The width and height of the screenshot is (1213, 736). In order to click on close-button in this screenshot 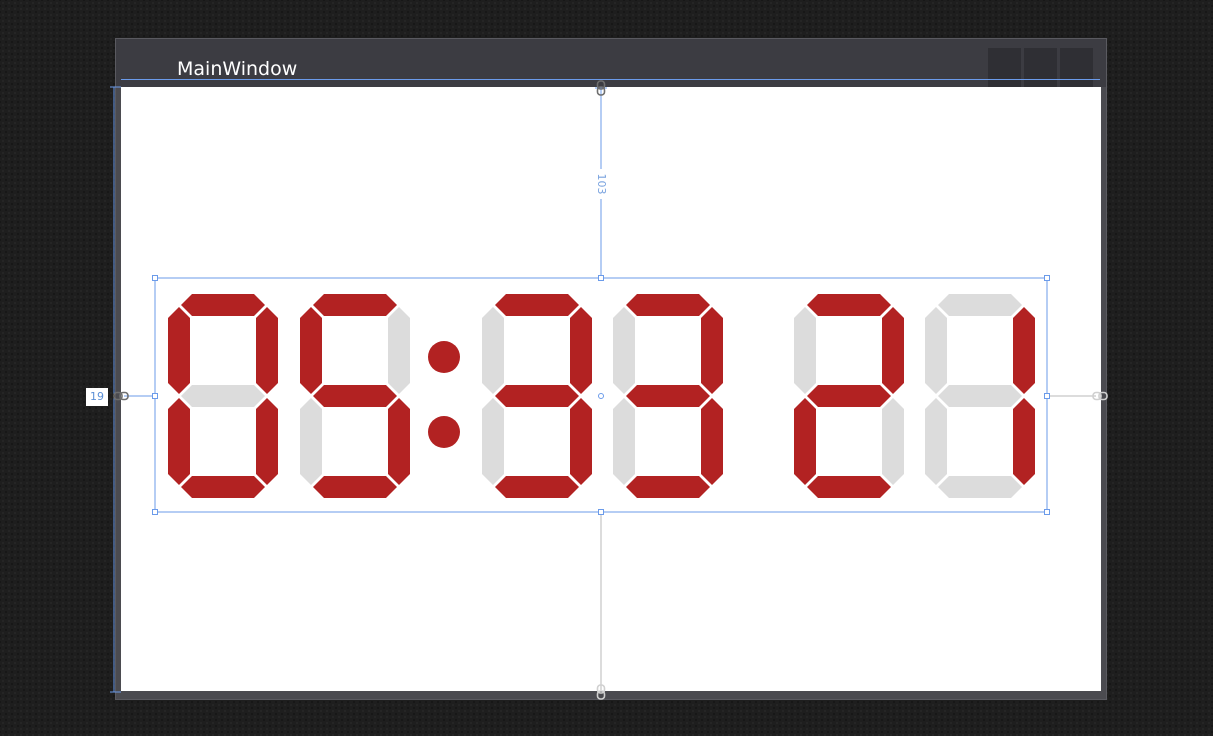, I will do `click(1076, 67)`.